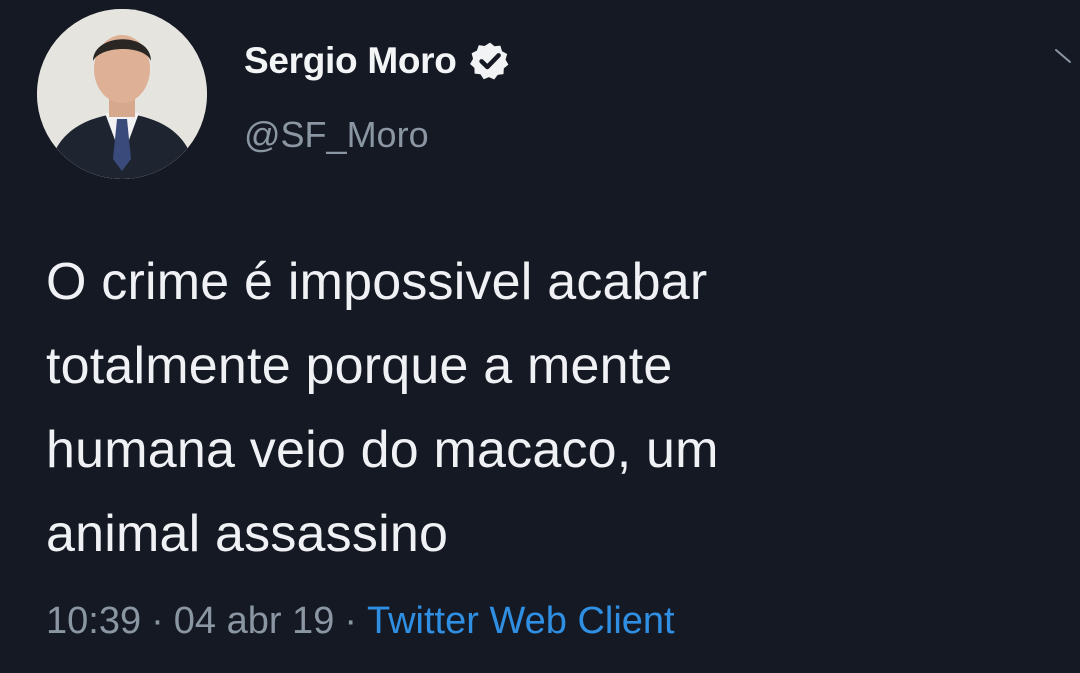 The image size is (1080, 673). What do you see at coordinates (488, 61) in the screenshot?
I see `verified-badge-icon` at bounding box center [488, 61].